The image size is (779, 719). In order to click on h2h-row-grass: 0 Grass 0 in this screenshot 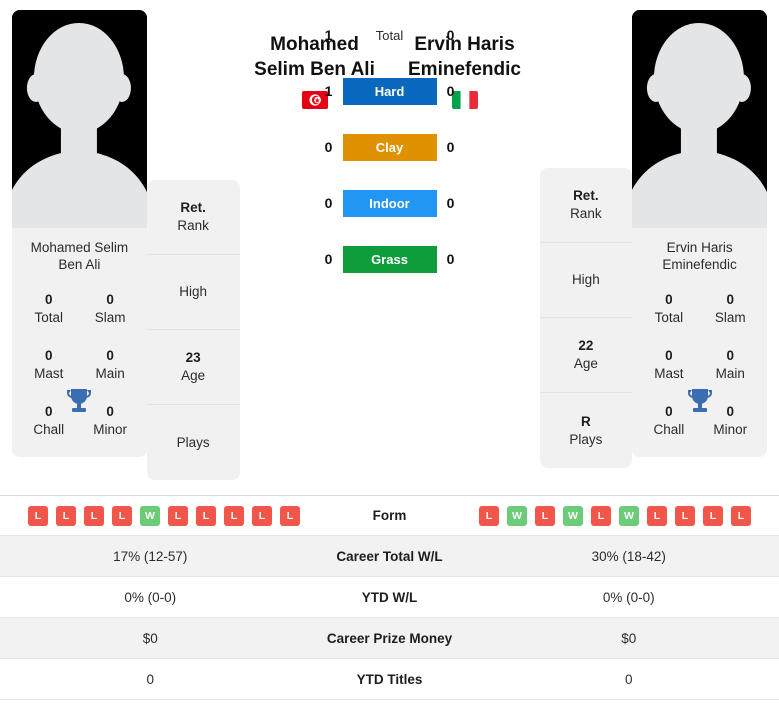, I will do `click(390, 259)`.